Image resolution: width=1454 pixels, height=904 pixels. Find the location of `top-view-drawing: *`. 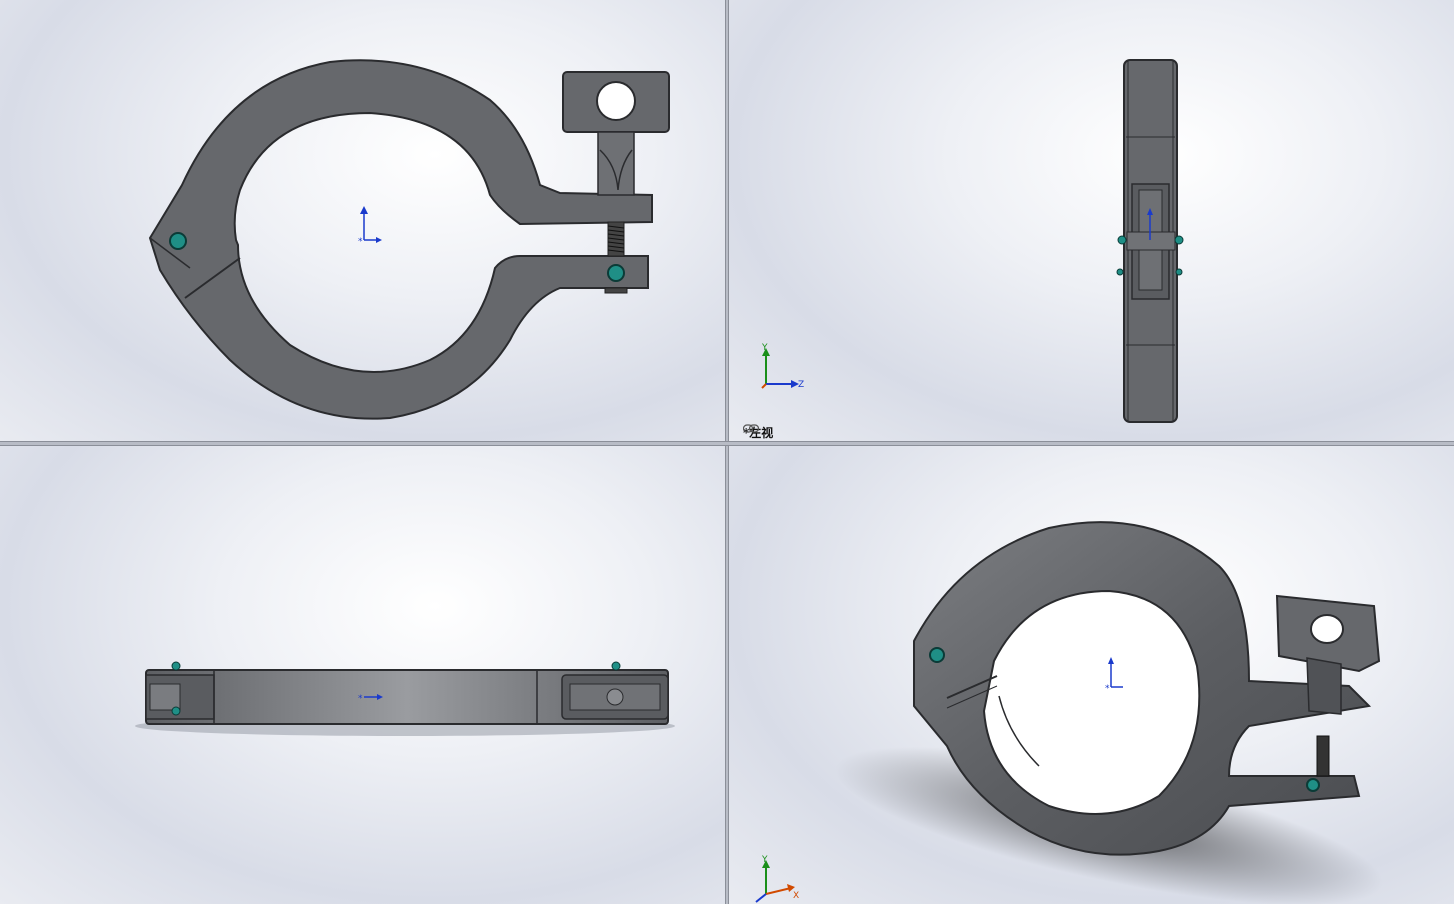

top-view-drawing: * is located at coordinates (405, 698).